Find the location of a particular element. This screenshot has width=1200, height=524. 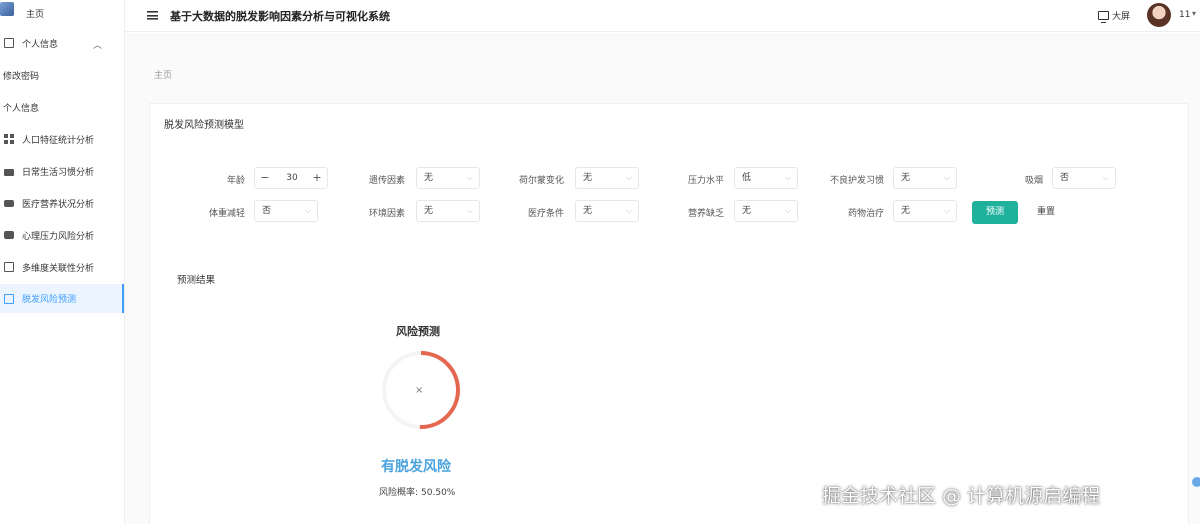

sidebar-item-risk-prediction: 脱发风险预测 is located at coordinates (62, 298).